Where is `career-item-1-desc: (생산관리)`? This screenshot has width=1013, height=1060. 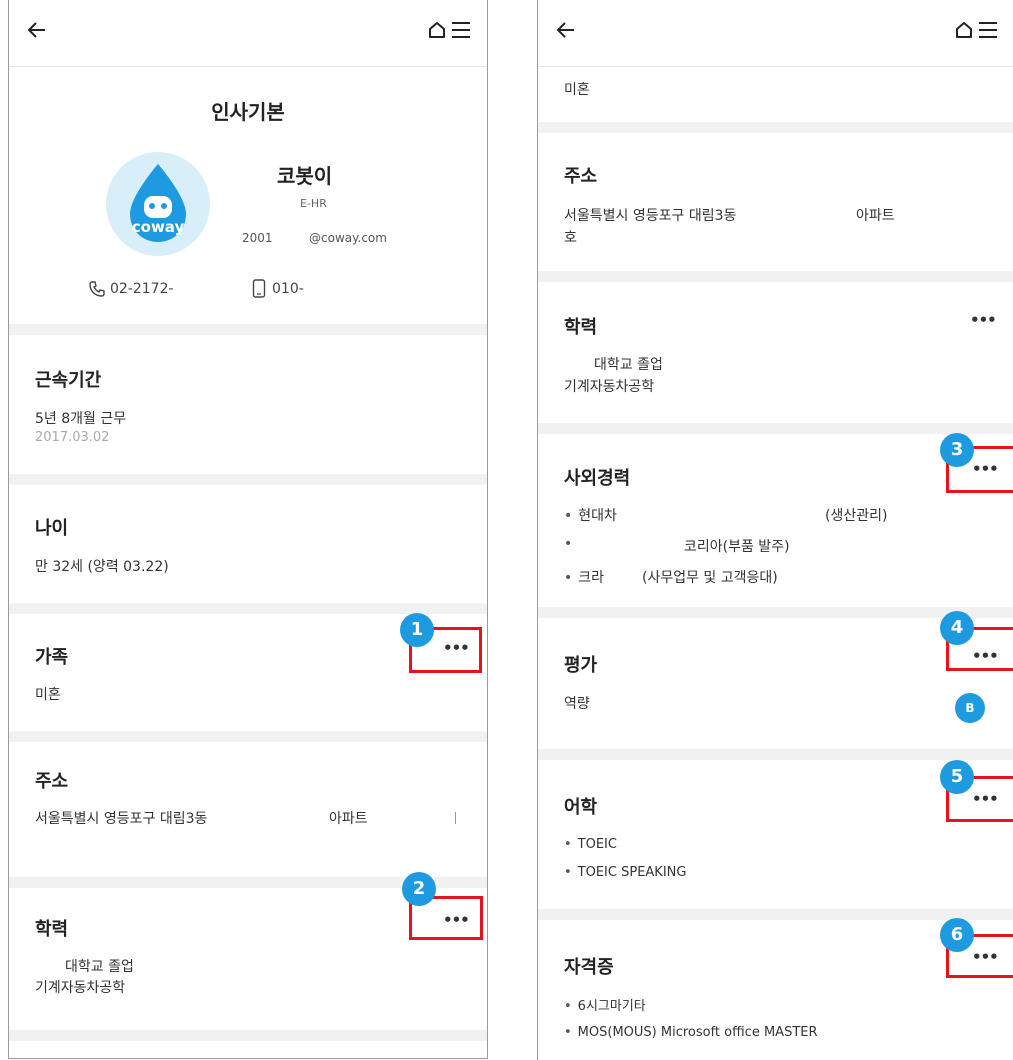 career-item-1-desc: (생산관리) is located at coordinates (856, 516).